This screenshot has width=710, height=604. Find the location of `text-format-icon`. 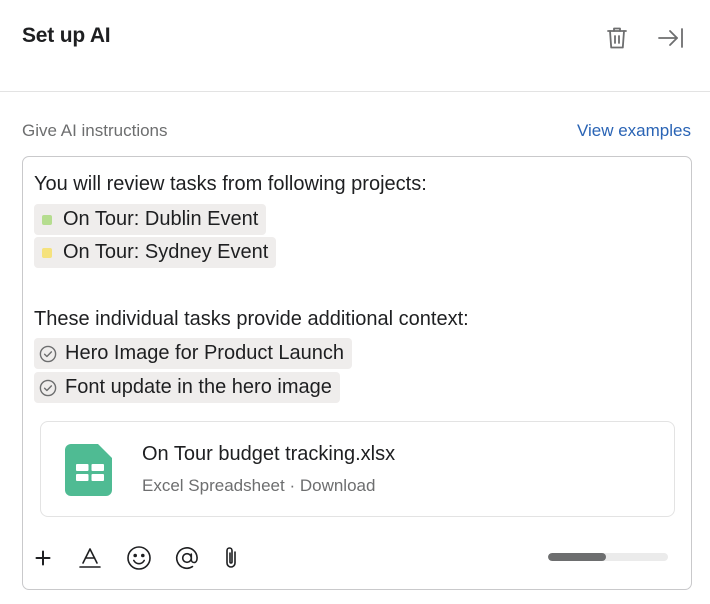

text-format-icon is located at coordinates (90, 558).